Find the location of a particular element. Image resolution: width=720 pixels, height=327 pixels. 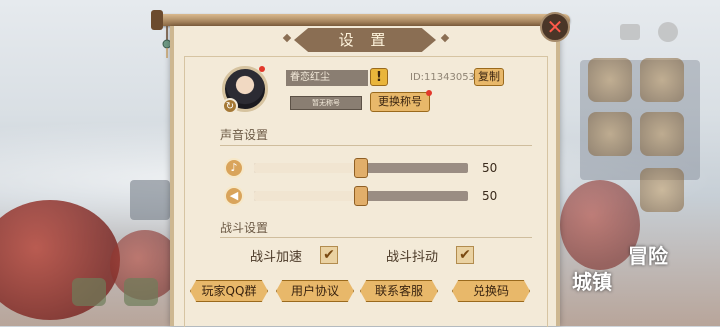

battle-speedup-label: 战斗加速 is located at coordinates (276, 257).